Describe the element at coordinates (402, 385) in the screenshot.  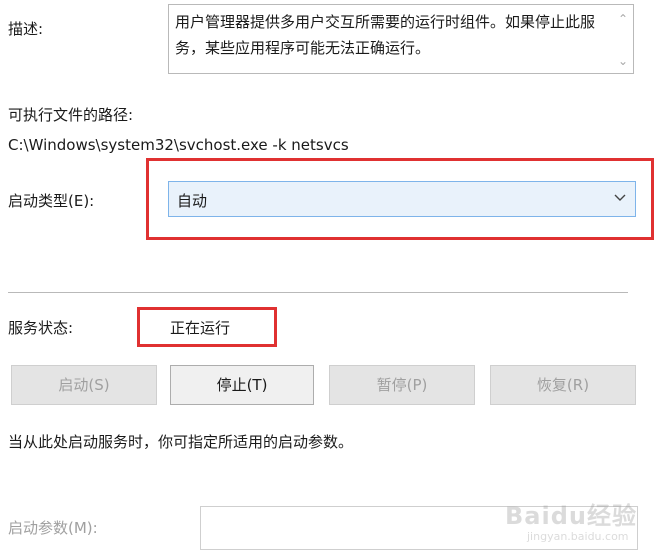
I see `pause-button: 暂停(P)` at that location.